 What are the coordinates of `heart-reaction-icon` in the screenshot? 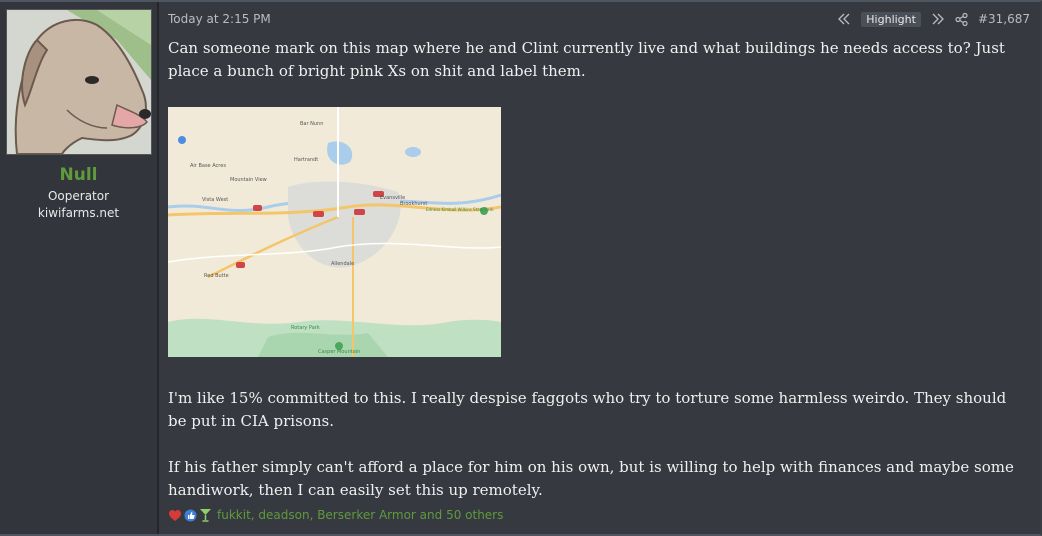 It's located at (175, 515).